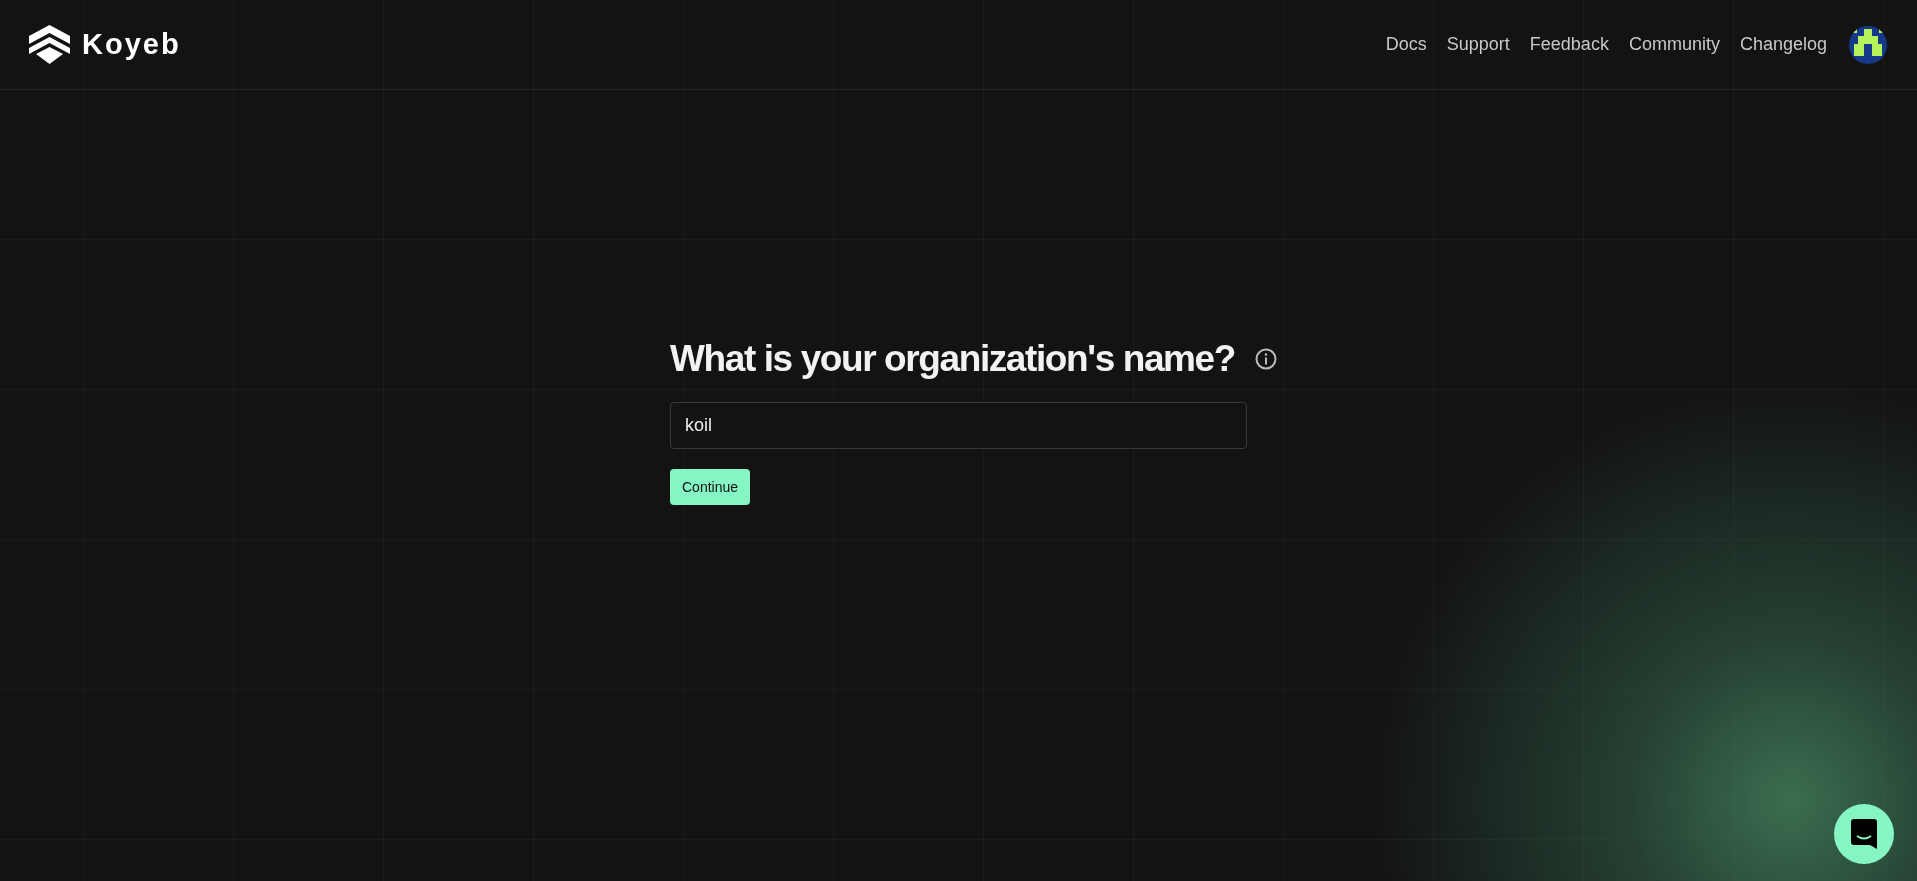 This screenshot has width=1917, height=881. What do you see at coordinates (1569, 44) in the screenshot?
I see `nav-link: Feedback` at bounding box center [1569, 44].